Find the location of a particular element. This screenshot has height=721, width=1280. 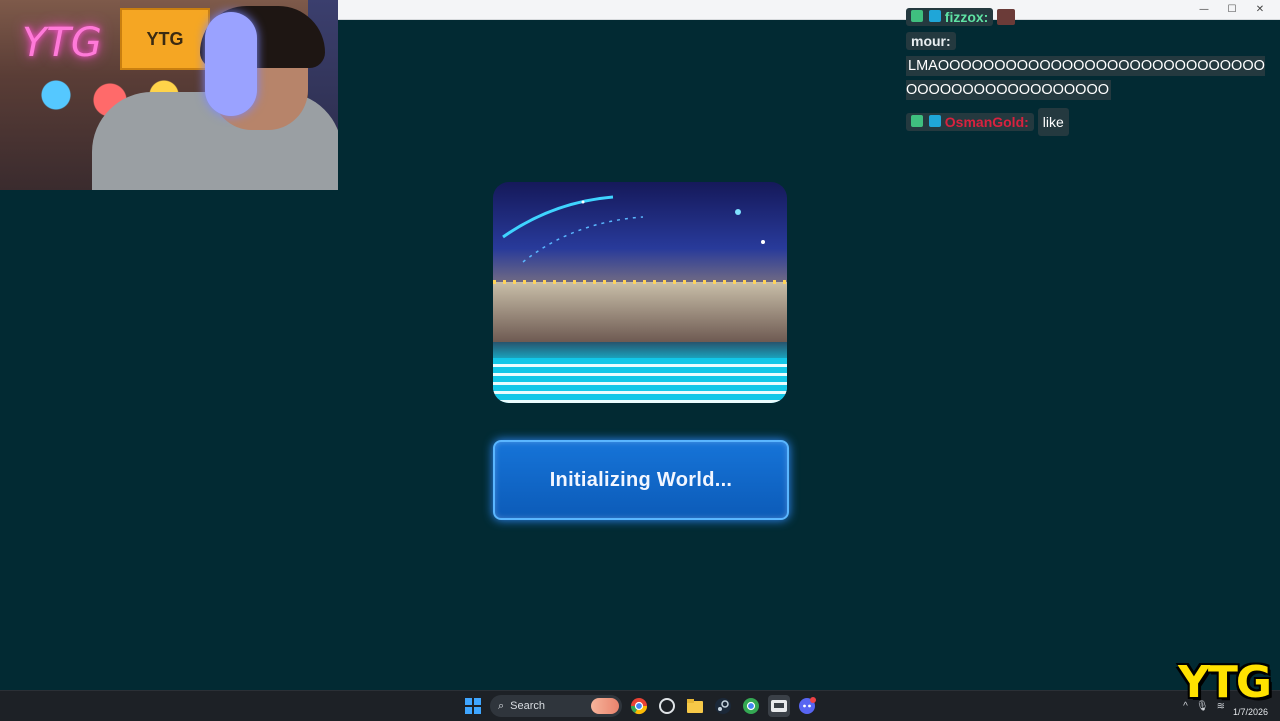

emote-icon is located at coordinates (1006, 17).